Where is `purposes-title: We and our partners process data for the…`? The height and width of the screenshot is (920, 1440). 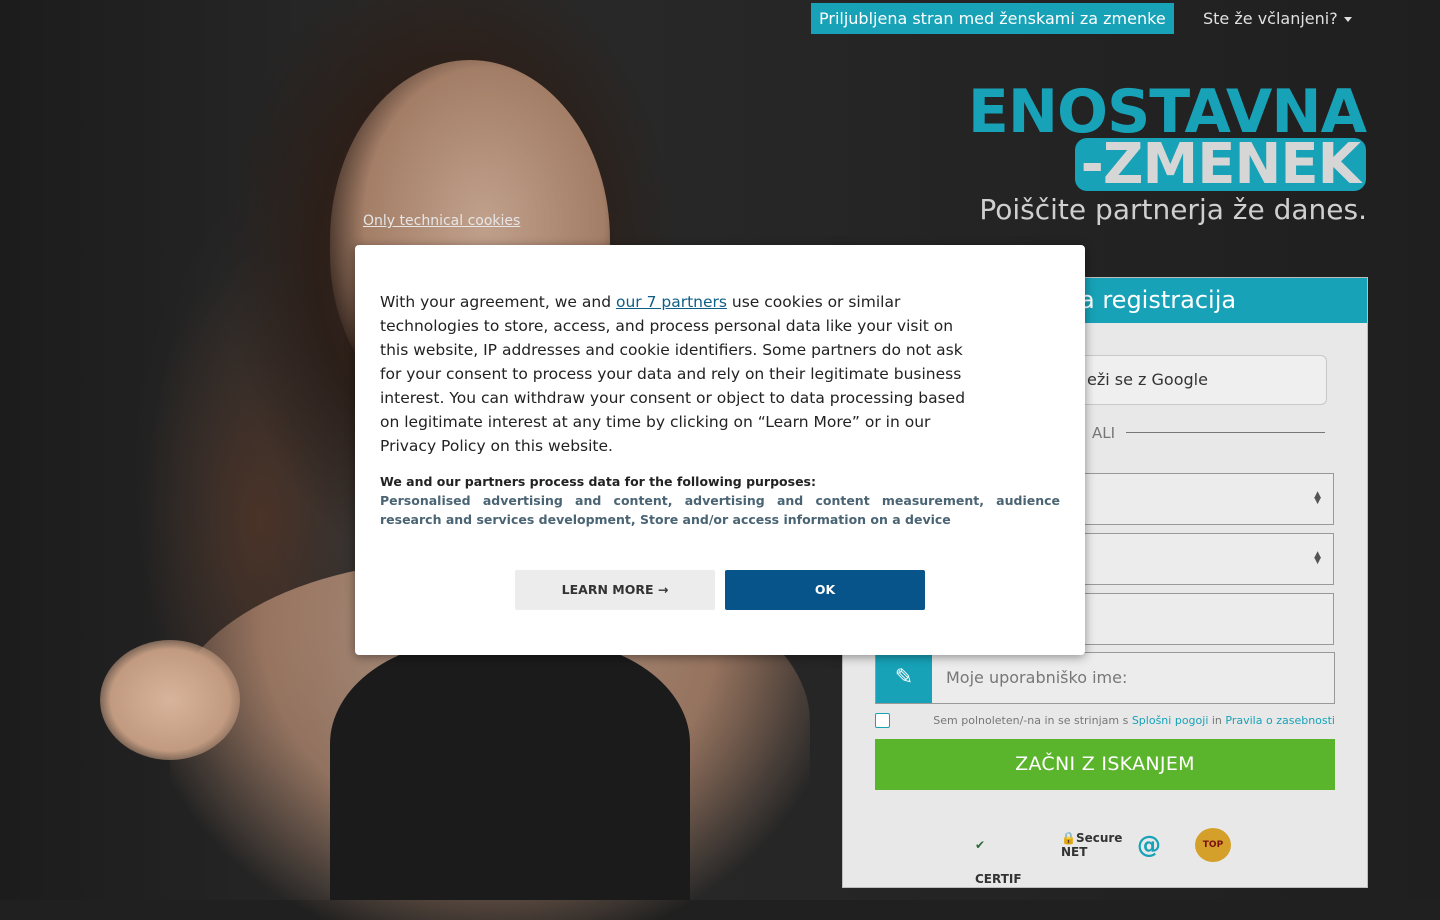
purposes-title: We and our partners process data for the… is located at coordinates (598, 481).